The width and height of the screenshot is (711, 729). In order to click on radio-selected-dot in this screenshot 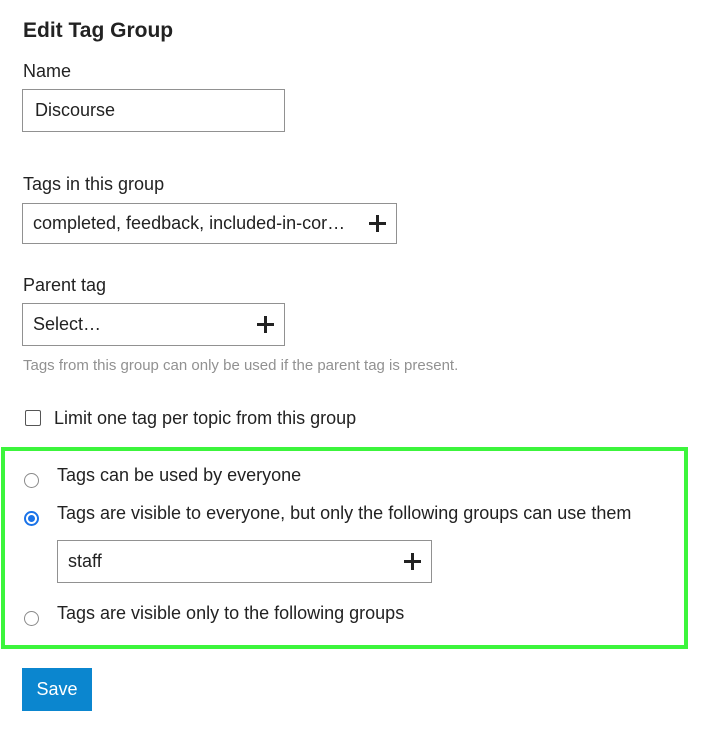, I will do `click(31, 518)`.